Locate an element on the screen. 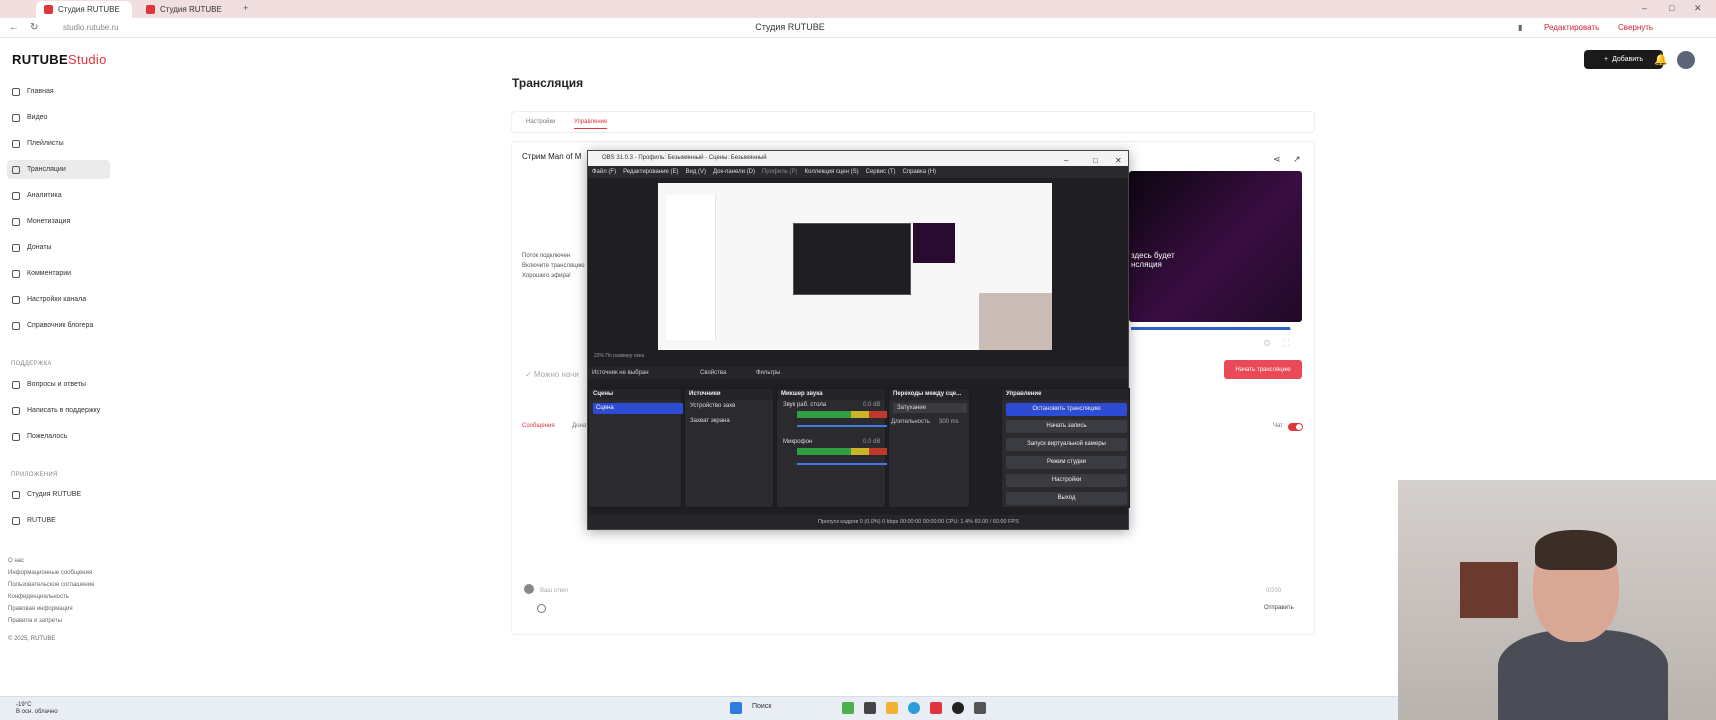 The height and width of the screenshot is (720, 1716). tab-management: Управление is located at coordinates (591, 124).